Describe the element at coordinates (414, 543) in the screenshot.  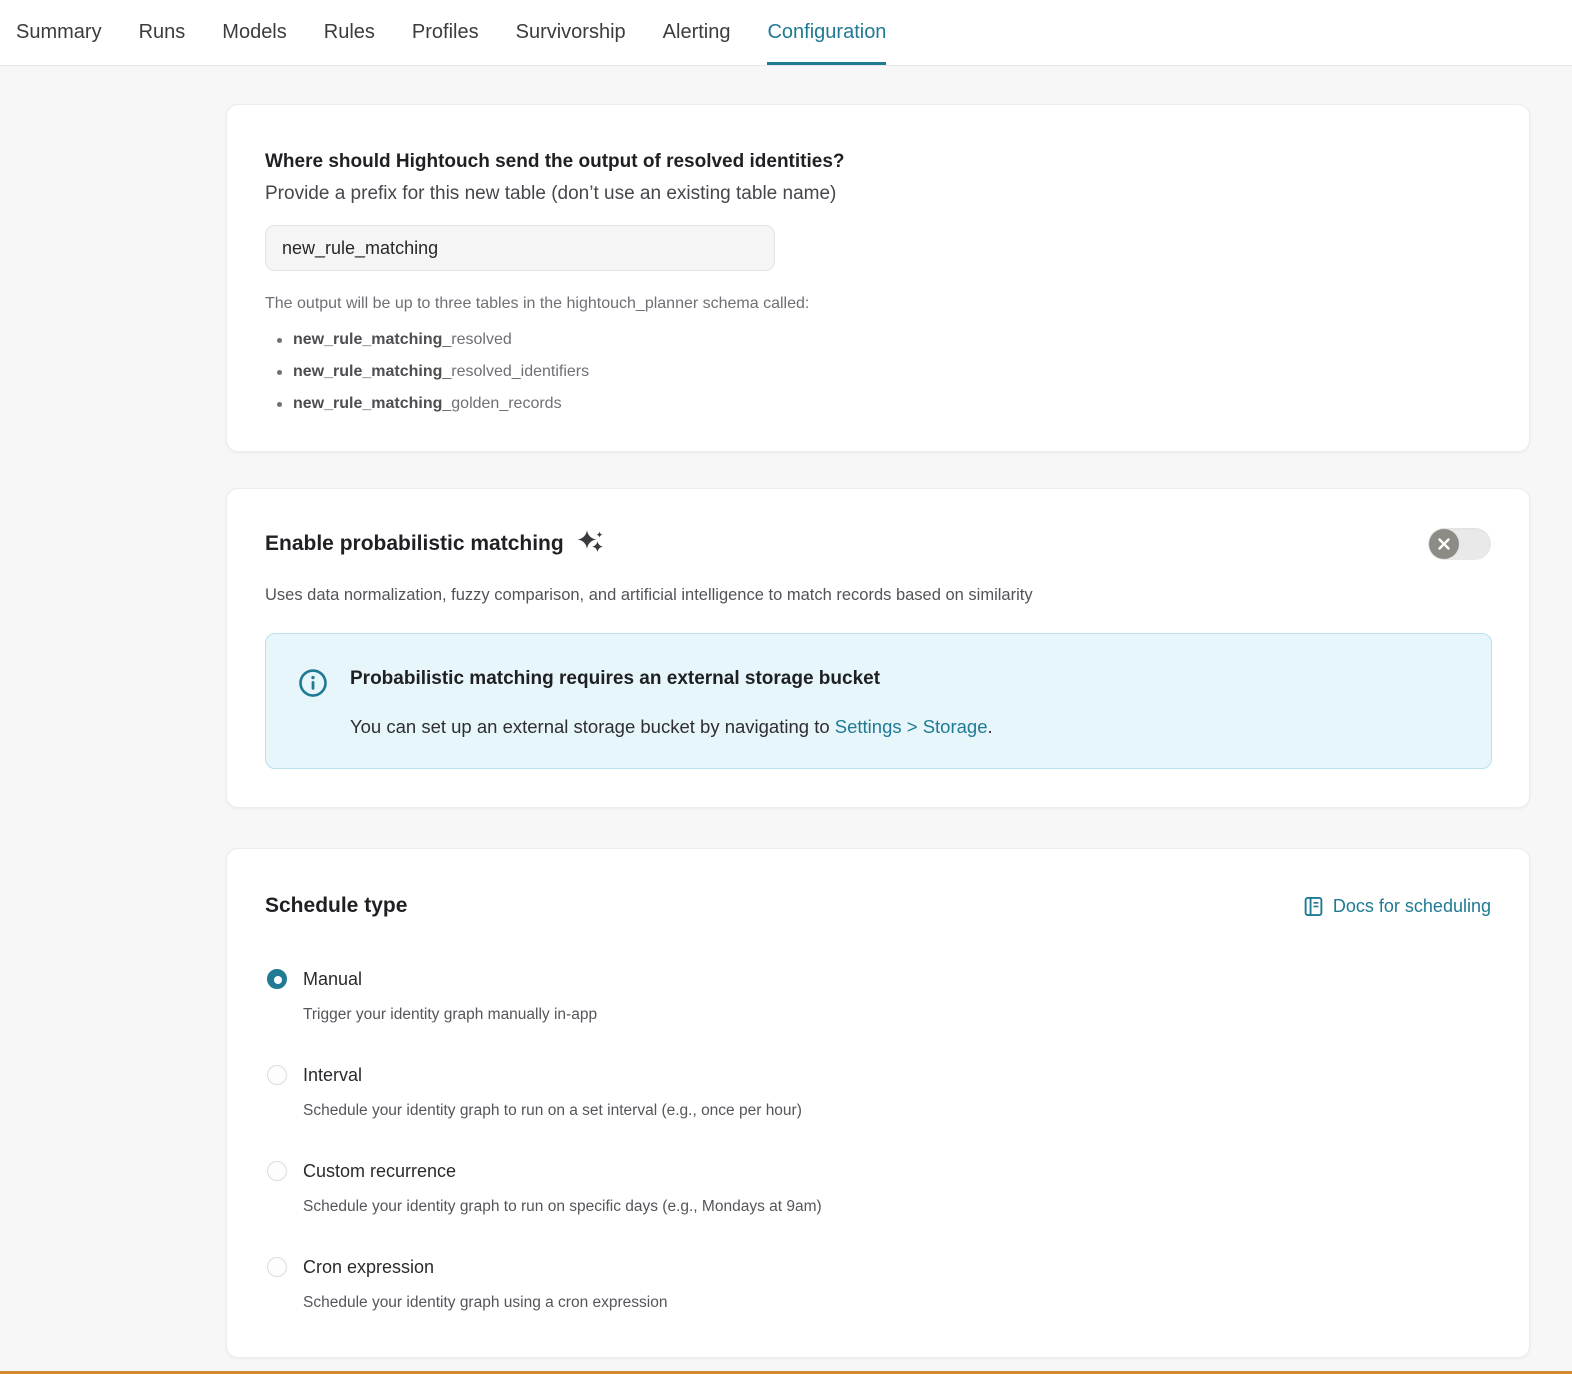
I see `probabilistic-card-title: Enable probabilistic matching` at that location.